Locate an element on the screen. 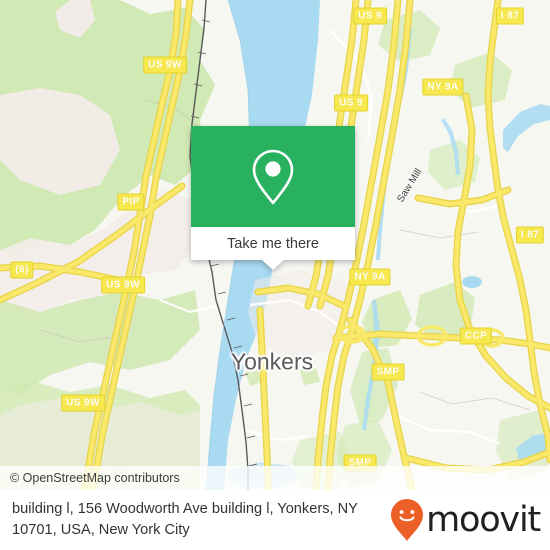 This screenshot has width=550, height=550. place-label-yonkers: Yonkers is located at coordinates (272, 361).